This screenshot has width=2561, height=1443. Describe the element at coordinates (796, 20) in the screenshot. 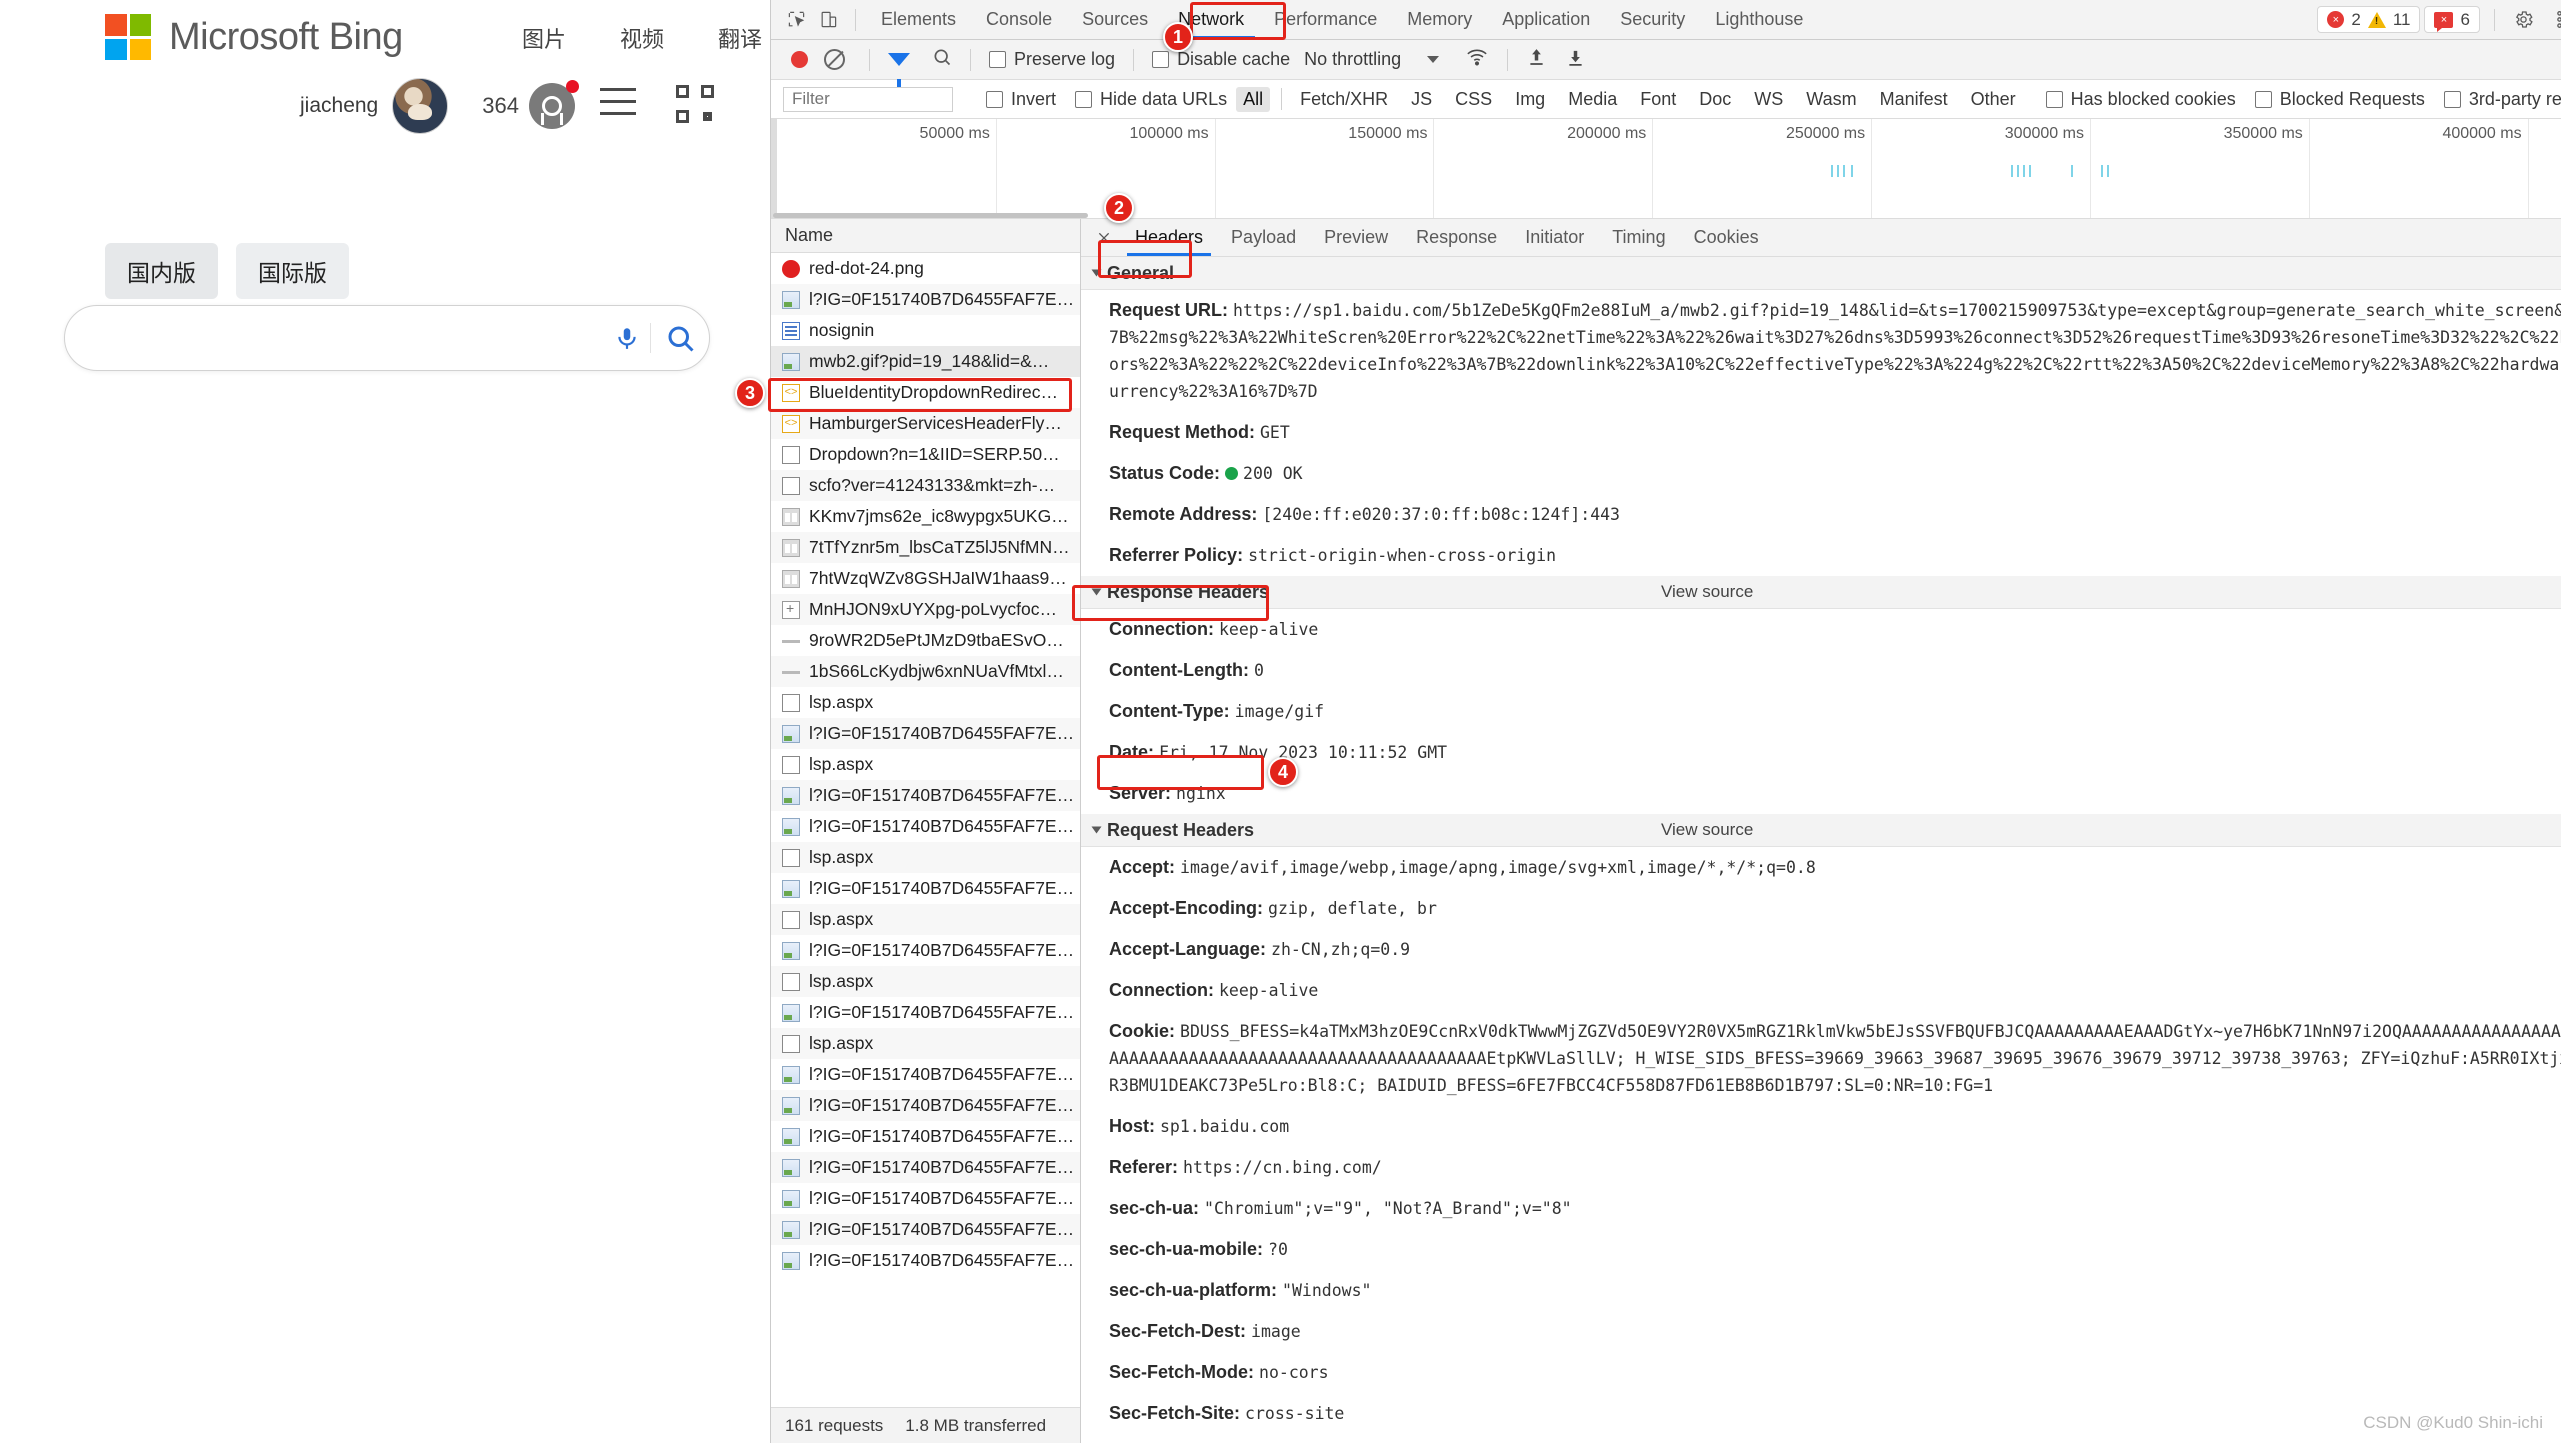

I see `inspect-element-icon` at that location.